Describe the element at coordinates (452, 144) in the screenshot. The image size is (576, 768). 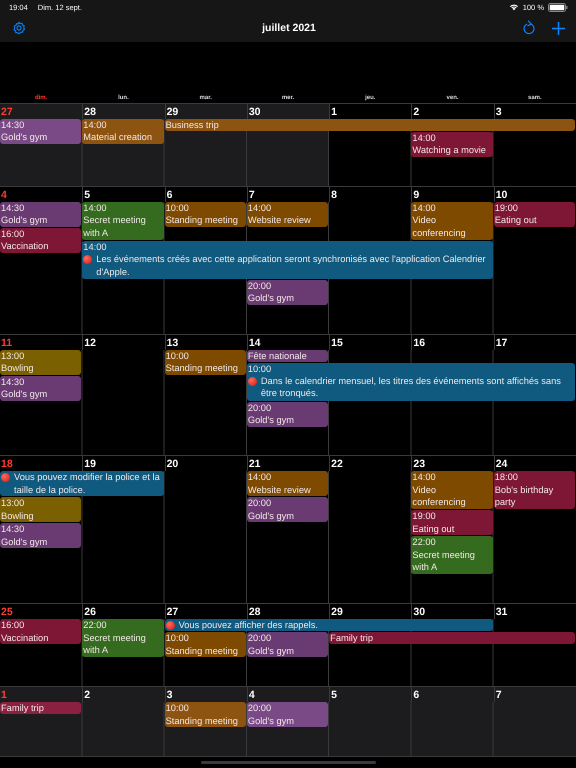
I see `event-chip: 14:00 Watching a movie` at that location.